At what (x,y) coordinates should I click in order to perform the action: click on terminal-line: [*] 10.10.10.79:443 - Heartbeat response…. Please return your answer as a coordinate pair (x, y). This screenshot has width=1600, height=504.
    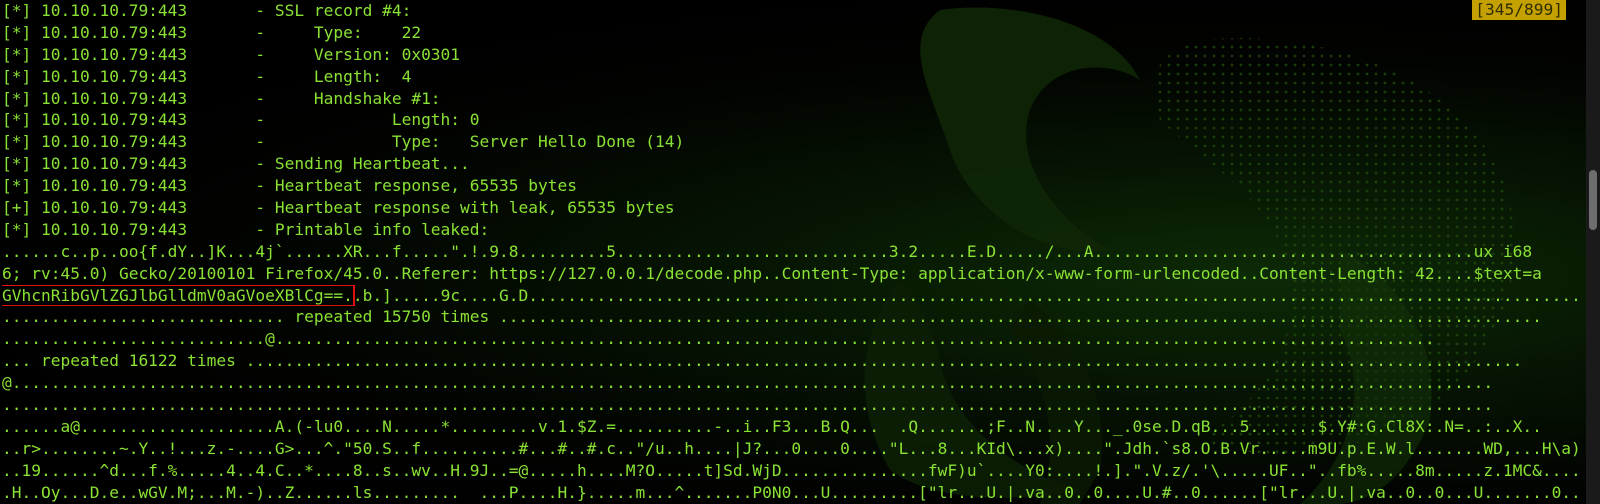
    Looking at the image, I should click on (792, 186).